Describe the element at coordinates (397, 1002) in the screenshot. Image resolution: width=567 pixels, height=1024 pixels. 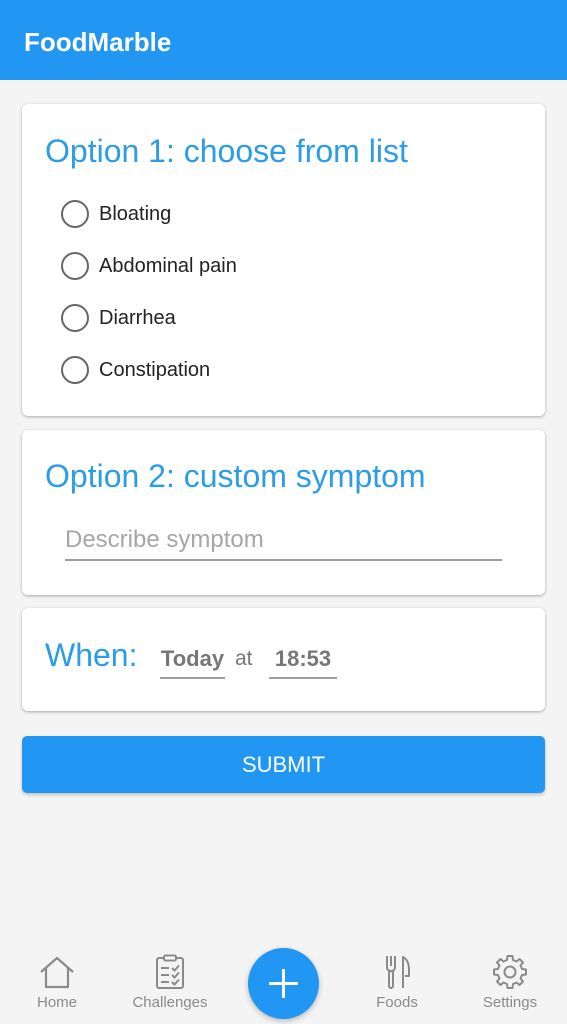
I see `nav-foods-label: Foods` at that location.